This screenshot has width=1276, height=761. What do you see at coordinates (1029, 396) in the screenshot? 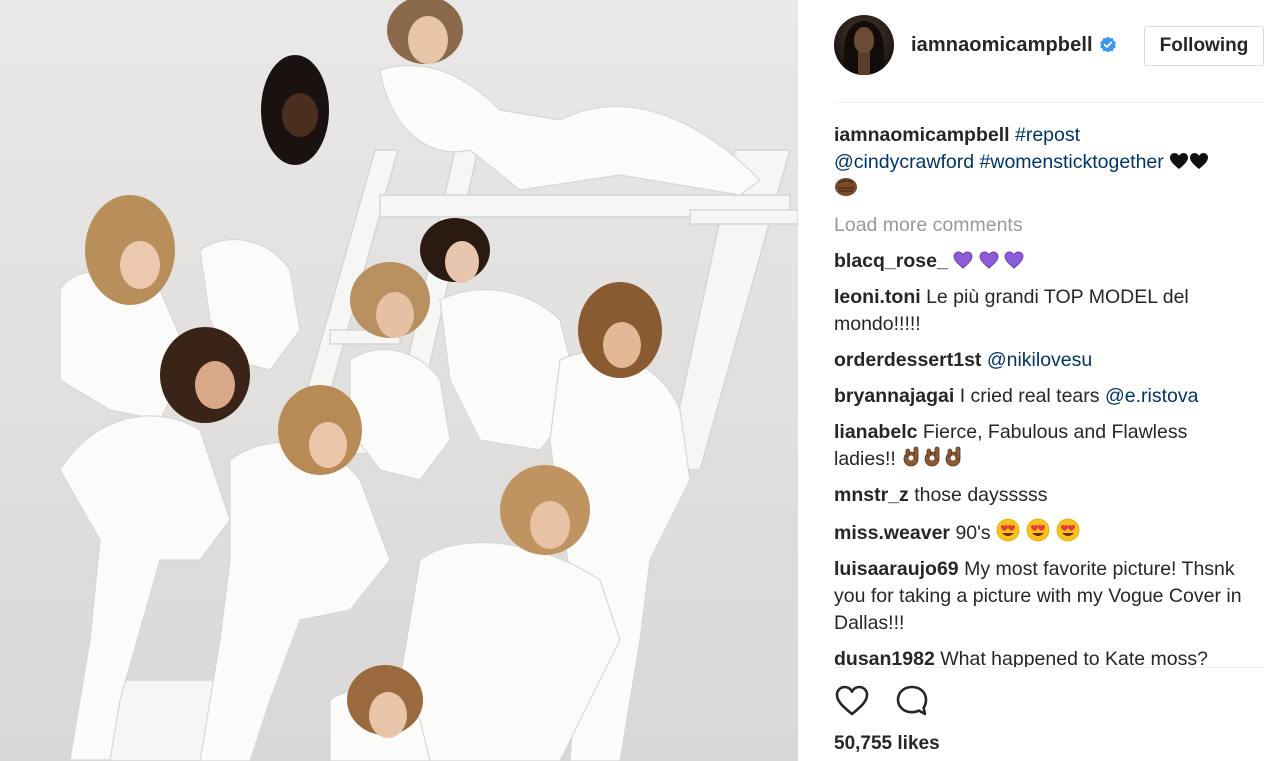
I see `comment-text: I cried real tears` at bounding box center [1029, 396].